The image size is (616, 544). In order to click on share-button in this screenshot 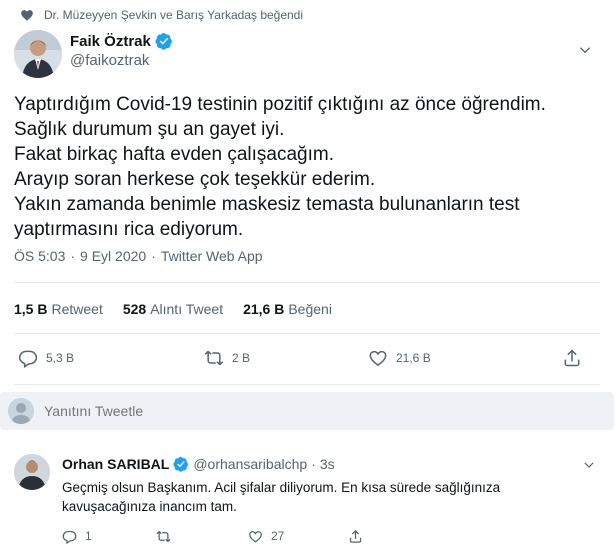, I will do `click(572, 358)`.